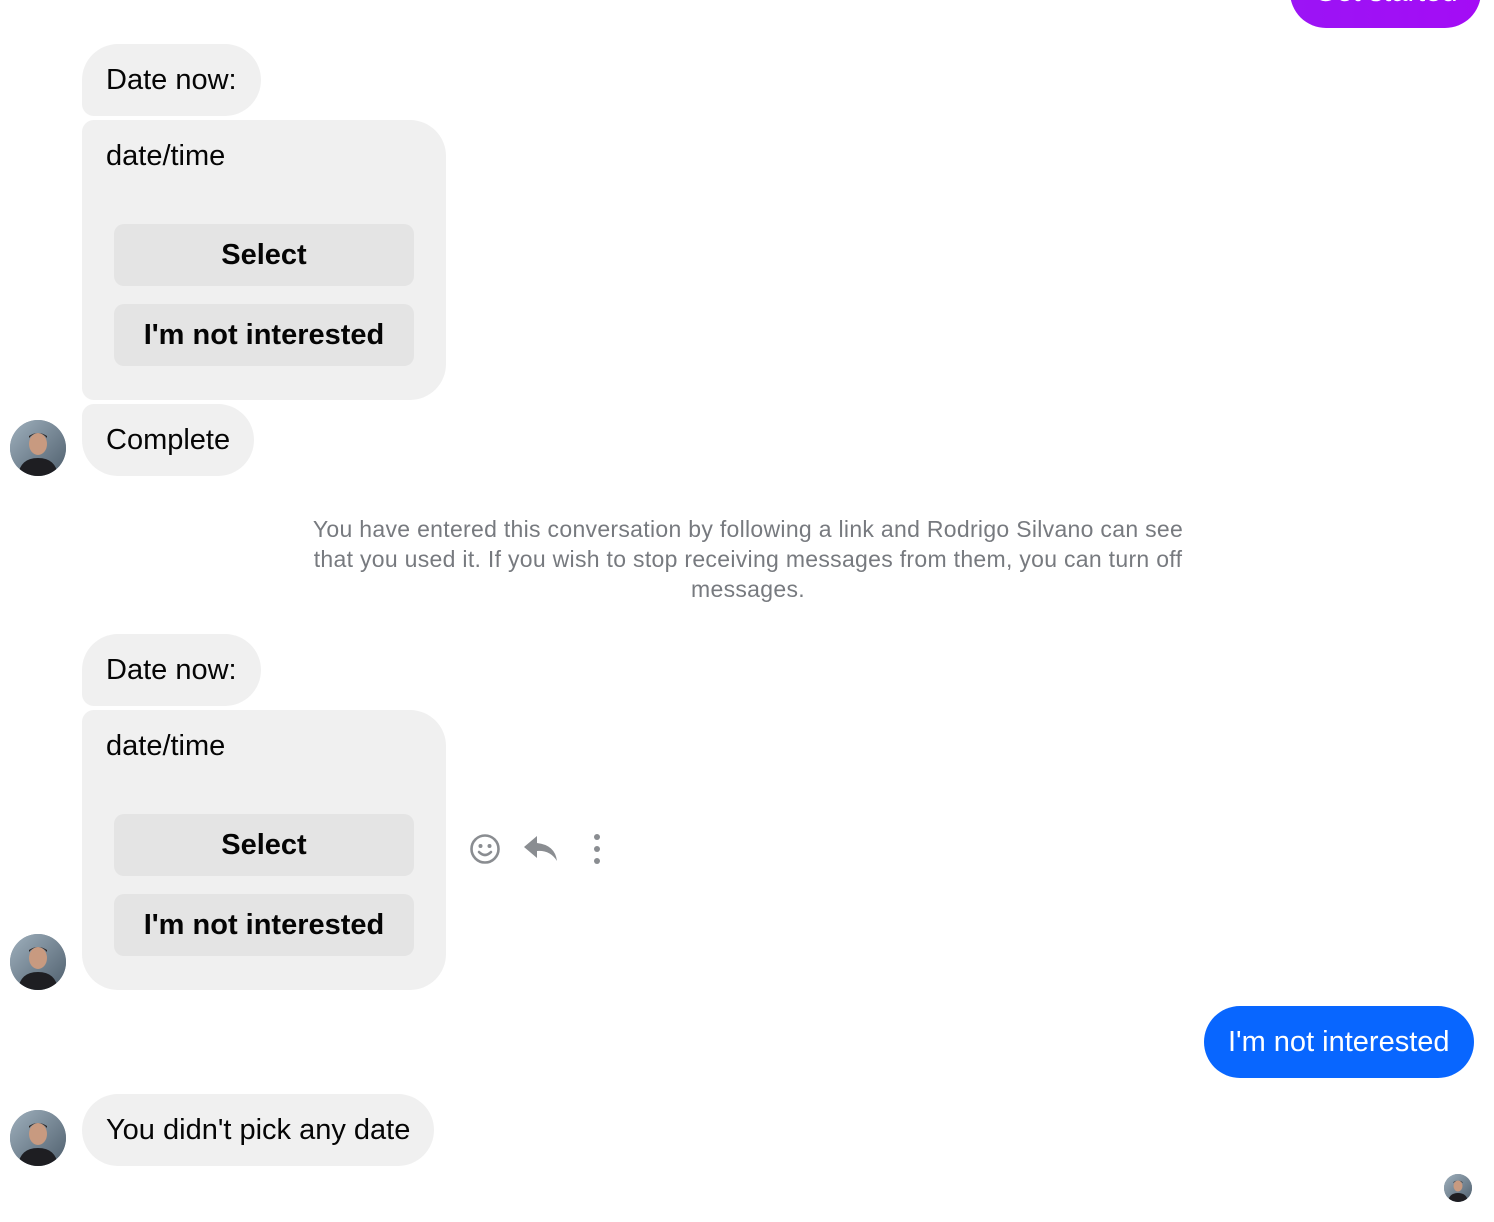 The width and height of the screenshot is (1494, 1222). I want to click on outgoing-bubble-get-started: Get started, so click(1386, 14).